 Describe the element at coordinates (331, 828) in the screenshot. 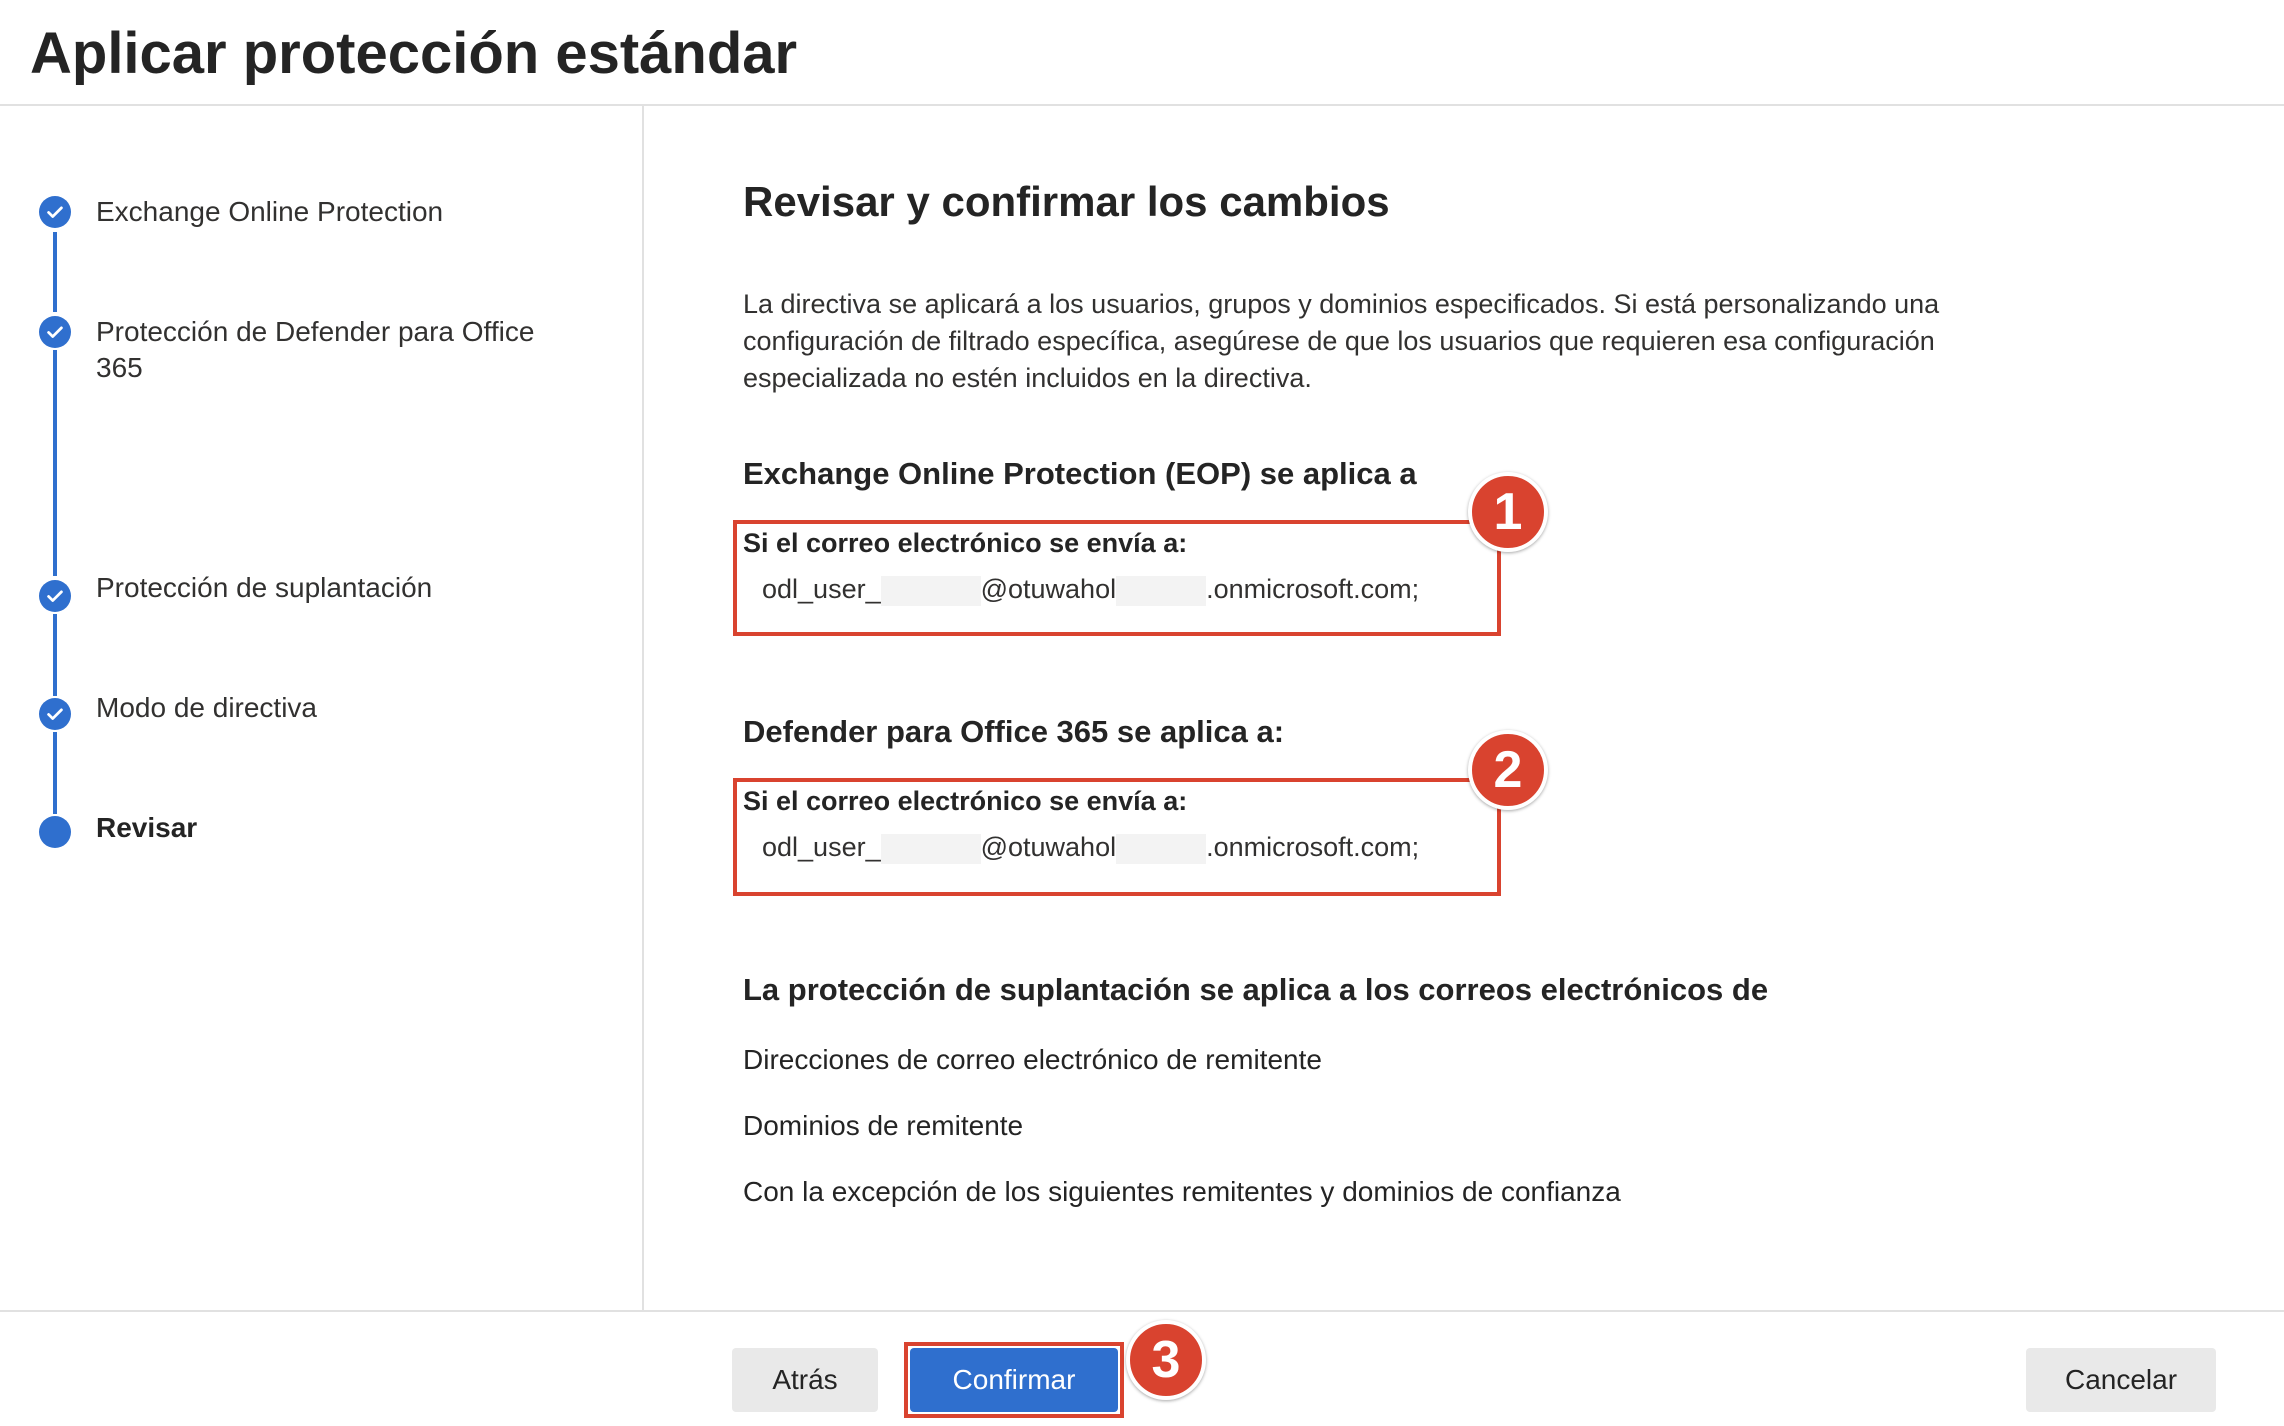

I see `step-review: Revisar` at that location.